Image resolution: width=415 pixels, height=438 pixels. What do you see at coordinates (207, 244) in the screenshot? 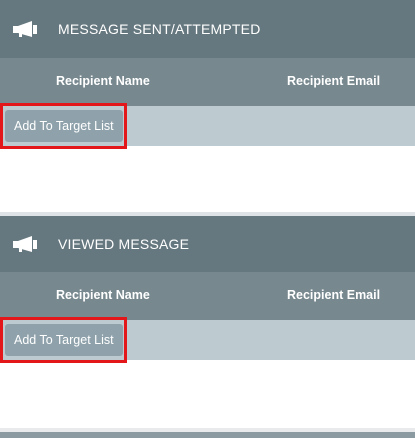
I see `panel-header: VIEWED MESSAGE` at bounding box center [207, 244].